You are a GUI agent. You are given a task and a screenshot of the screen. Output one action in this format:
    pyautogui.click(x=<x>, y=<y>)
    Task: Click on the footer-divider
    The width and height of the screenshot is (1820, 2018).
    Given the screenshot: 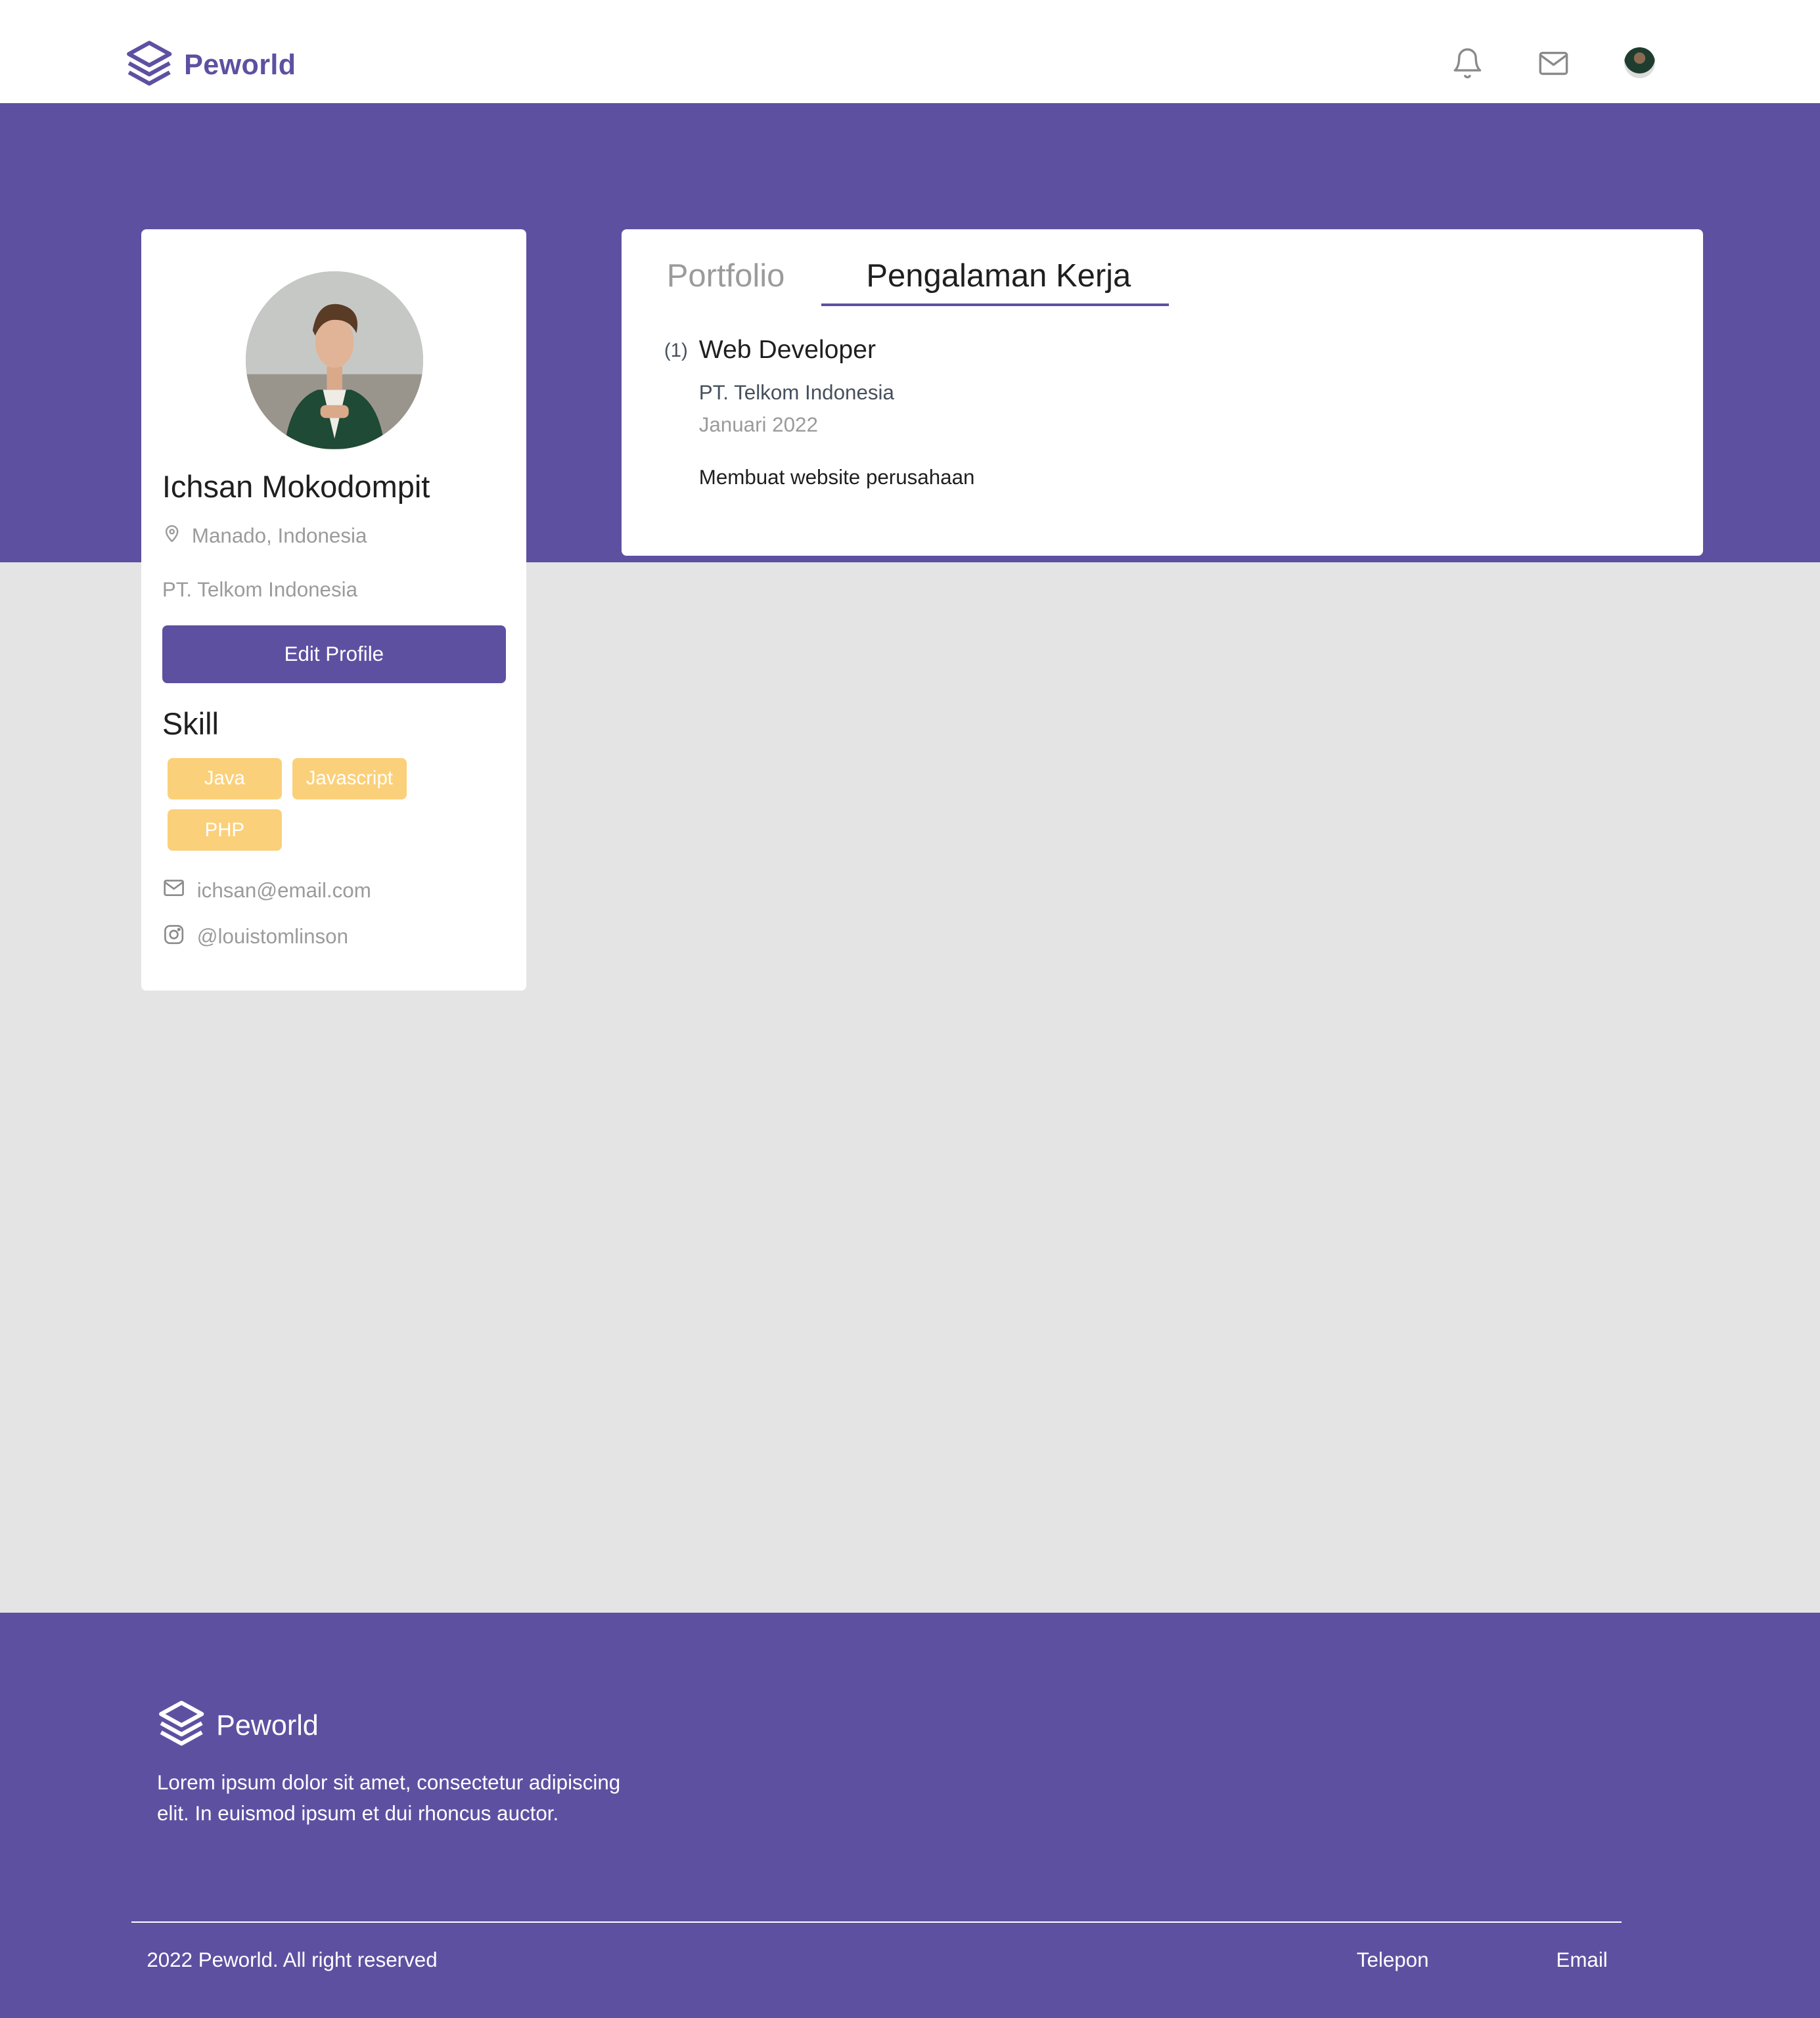 What is the action you would take?
    pyautogui.click(x=876, y=1922)
    